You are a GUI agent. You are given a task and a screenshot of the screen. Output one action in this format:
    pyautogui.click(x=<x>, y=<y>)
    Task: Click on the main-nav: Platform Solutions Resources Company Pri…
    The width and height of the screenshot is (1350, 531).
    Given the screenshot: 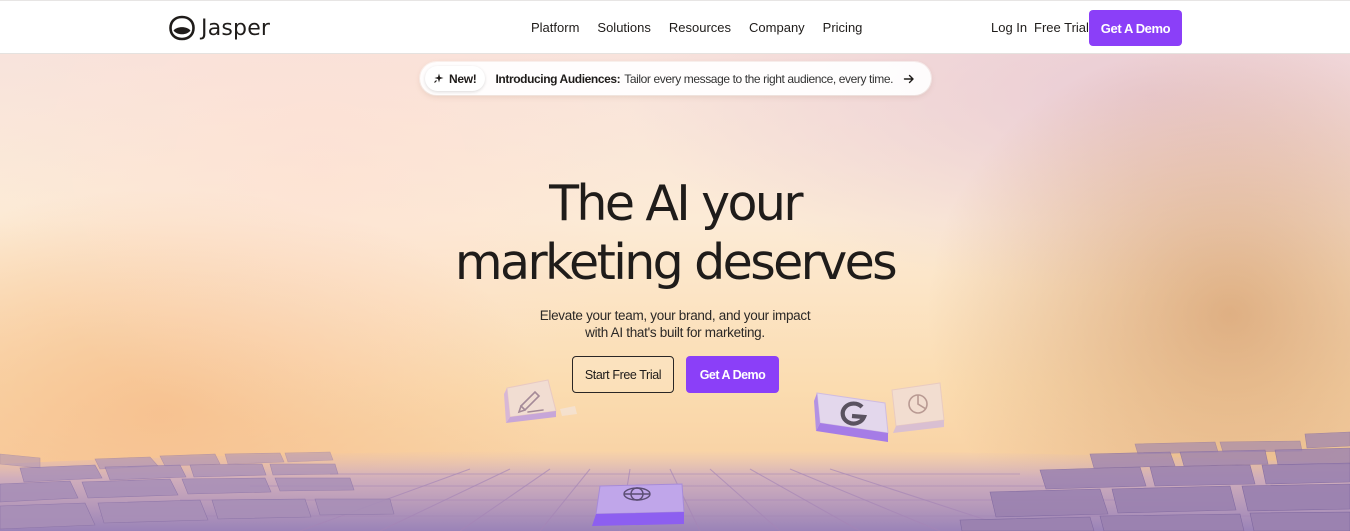 What is the action you would take?
    pyautogui.click(x=696, y=27)
    